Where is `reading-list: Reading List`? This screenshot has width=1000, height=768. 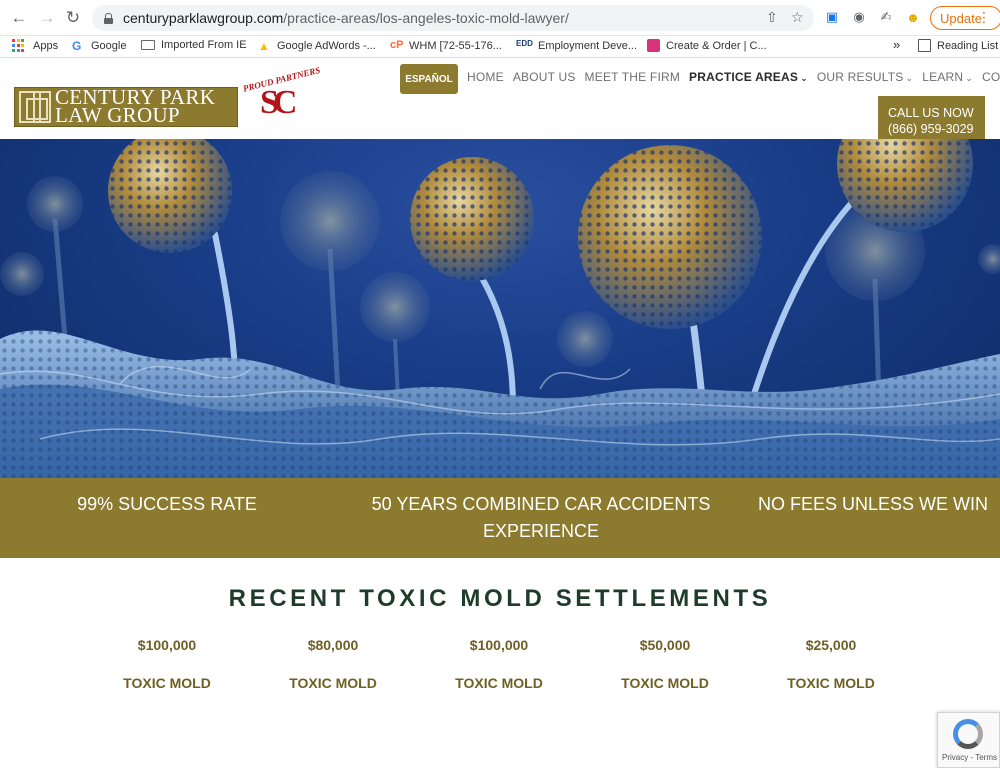 reading-list: Reading List is located at coordinates (958, 45).